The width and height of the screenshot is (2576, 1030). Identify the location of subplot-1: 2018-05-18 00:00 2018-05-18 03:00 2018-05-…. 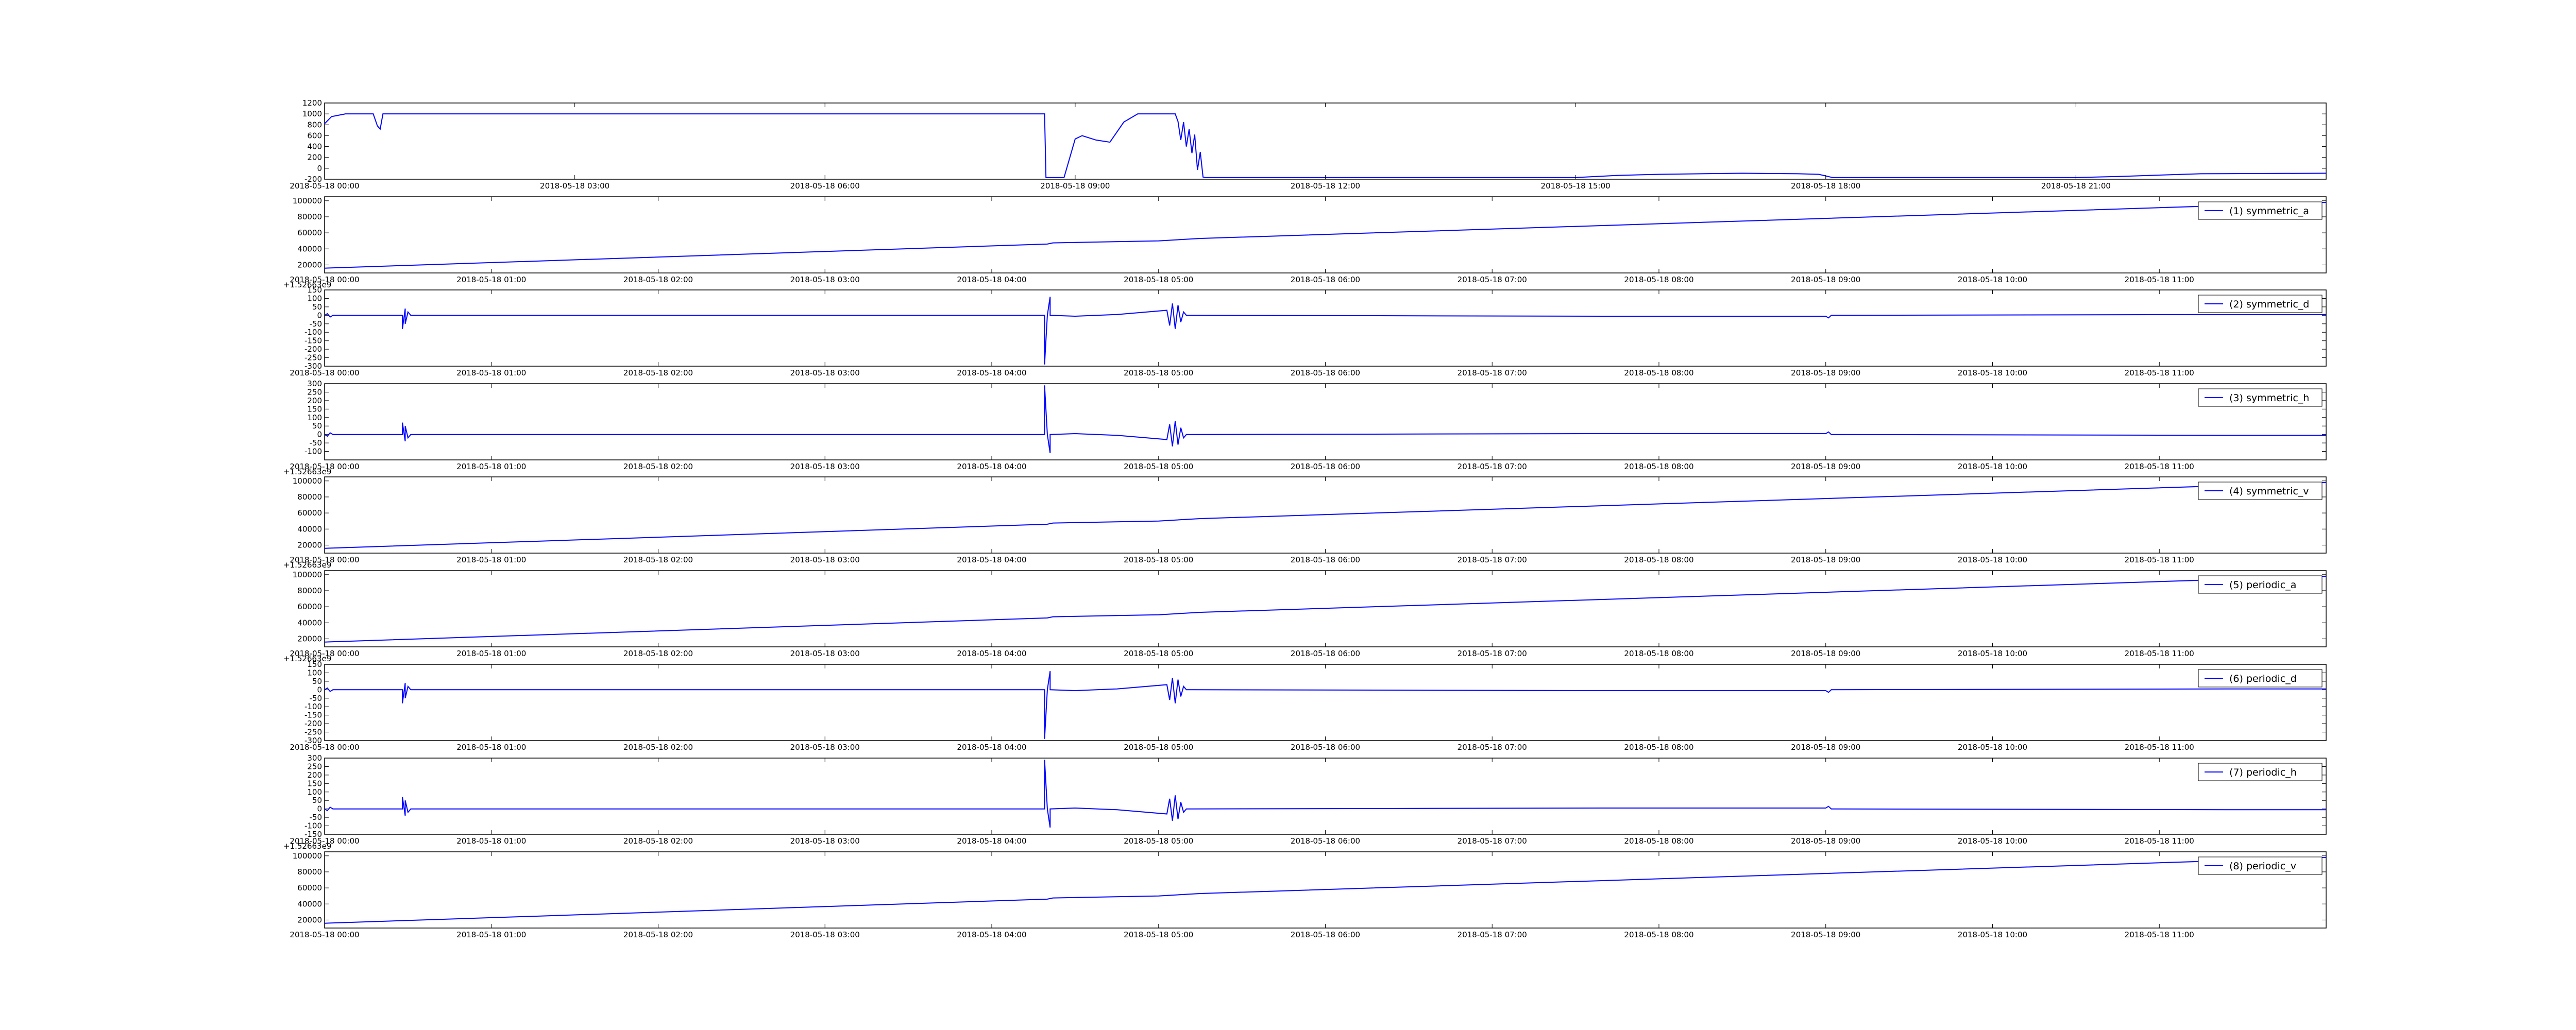
(1308, 144).